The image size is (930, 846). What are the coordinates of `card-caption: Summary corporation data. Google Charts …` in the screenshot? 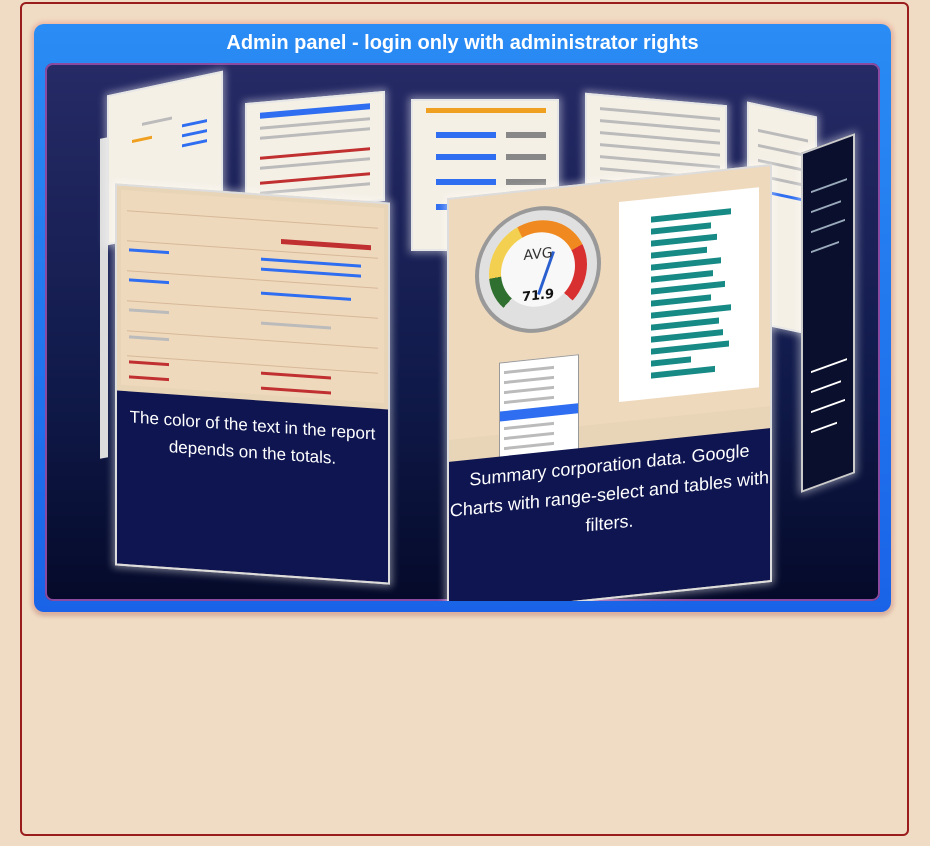 It's located at (609, 514).